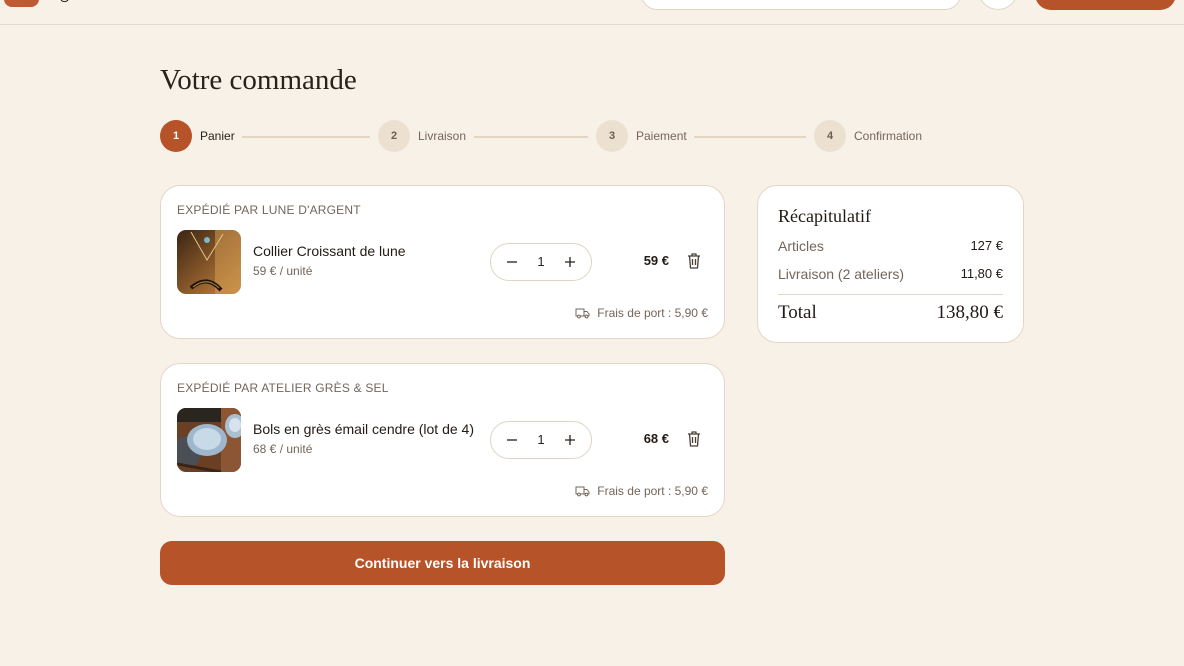 The height and width of the screenshot is (666, 1184). Describe the element at coordinates (283, 449) in the screenshot. I see `unit-price: 68 € / unité` at that location.